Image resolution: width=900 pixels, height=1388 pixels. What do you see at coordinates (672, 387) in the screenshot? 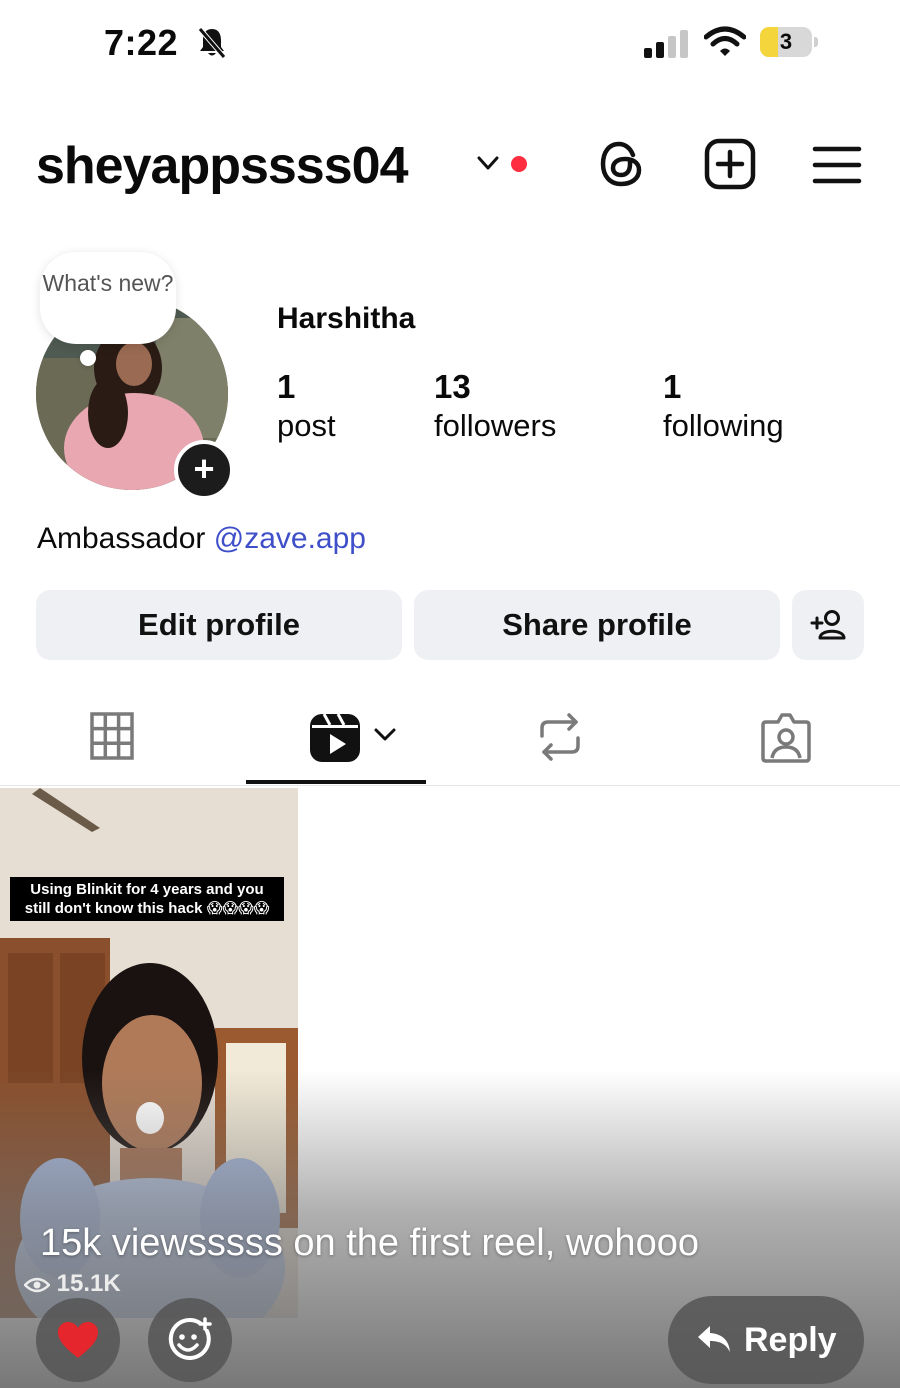
I see `following-count: 1` at bounding box center [672, 387].